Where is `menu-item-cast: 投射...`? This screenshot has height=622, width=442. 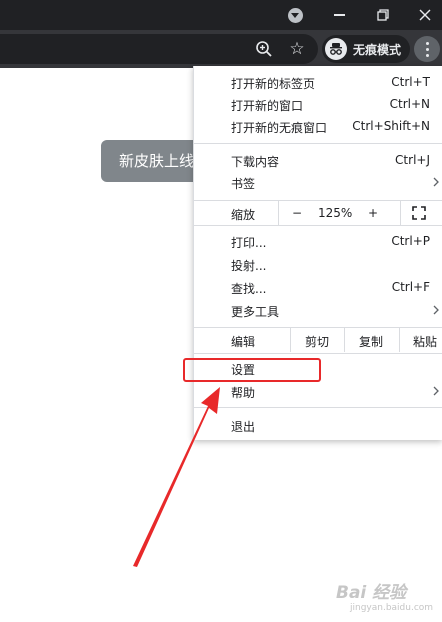 menu-item-cast: 投射... is located at coordinates (318, 264).